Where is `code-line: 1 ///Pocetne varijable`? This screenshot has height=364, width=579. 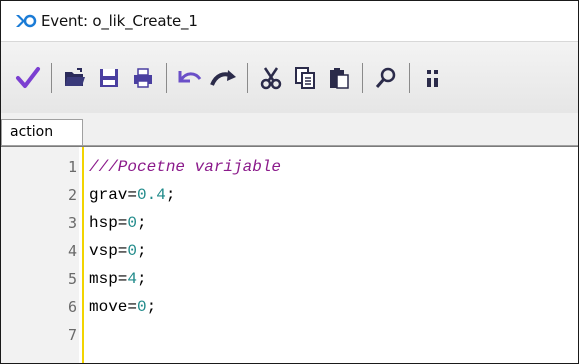
code-line: 1 ///Pocetne varijable is located at coordinates (289, 167).